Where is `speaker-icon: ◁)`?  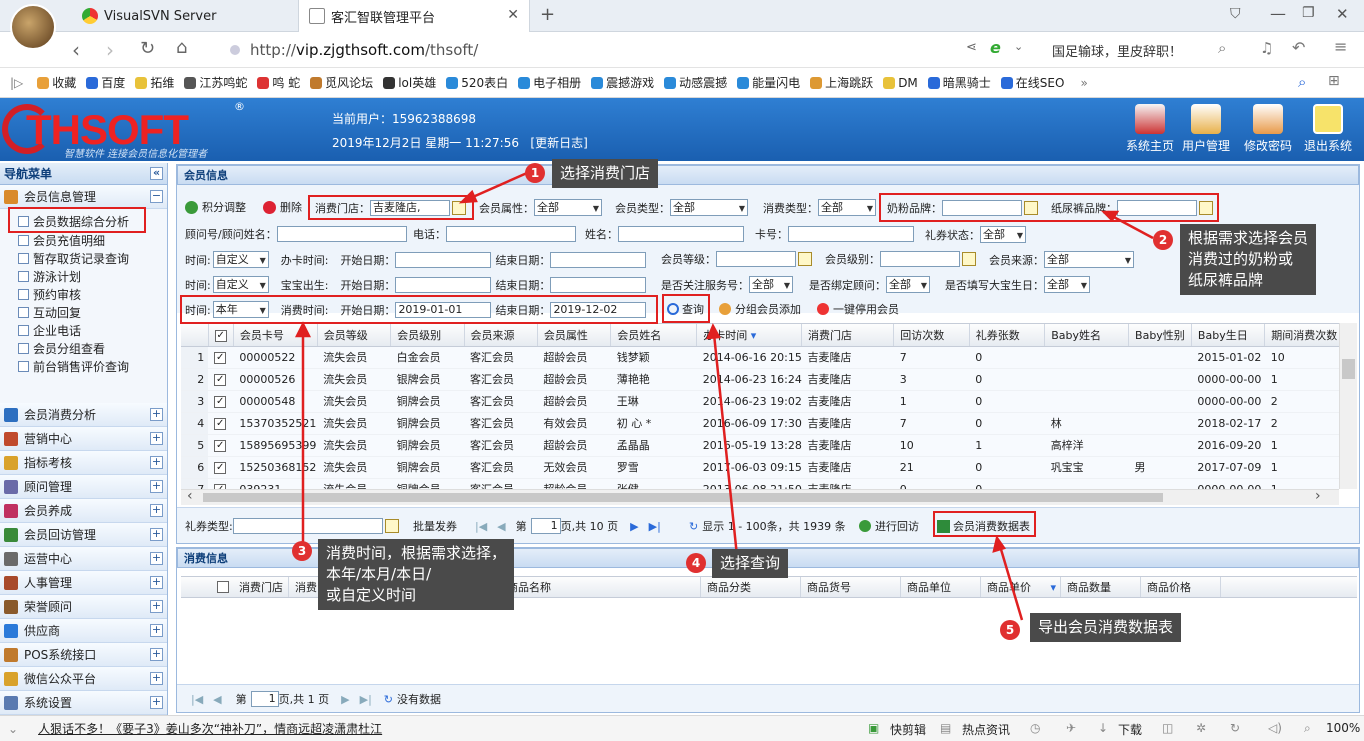 speaker-icon: ◁) is located at coordinates (1275, 728).